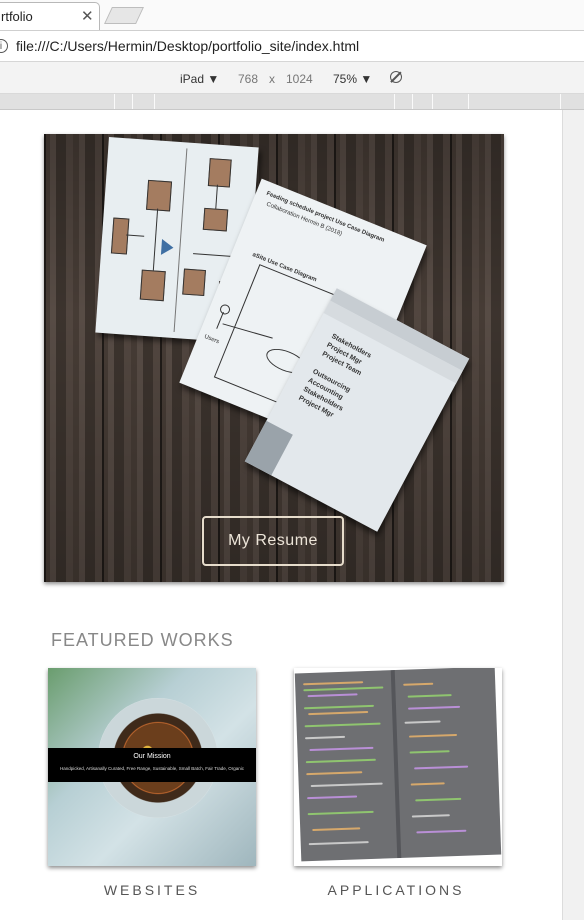 The width and height of the screenshot is (584, 920). I want to click on new-tab-button, so click(124, 15).